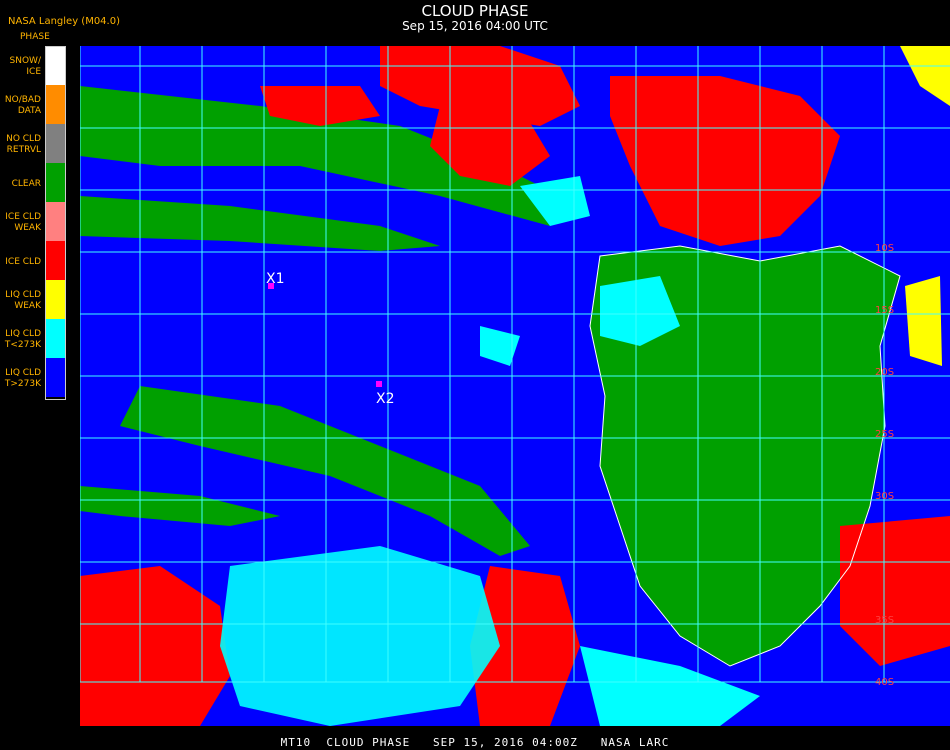  I want to click on marker-x2-label: X2, so click(385, 399).